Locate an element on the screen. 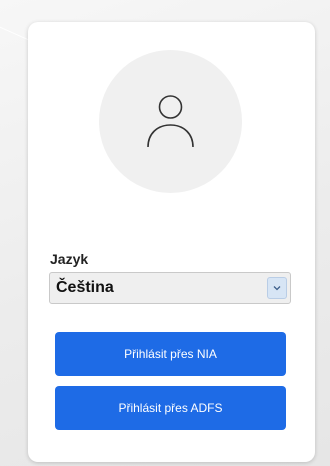 This screenshot has height=466, width=330. login-adfs-button: Přihlásit přes ADFS is located at coordinates (170, 408).